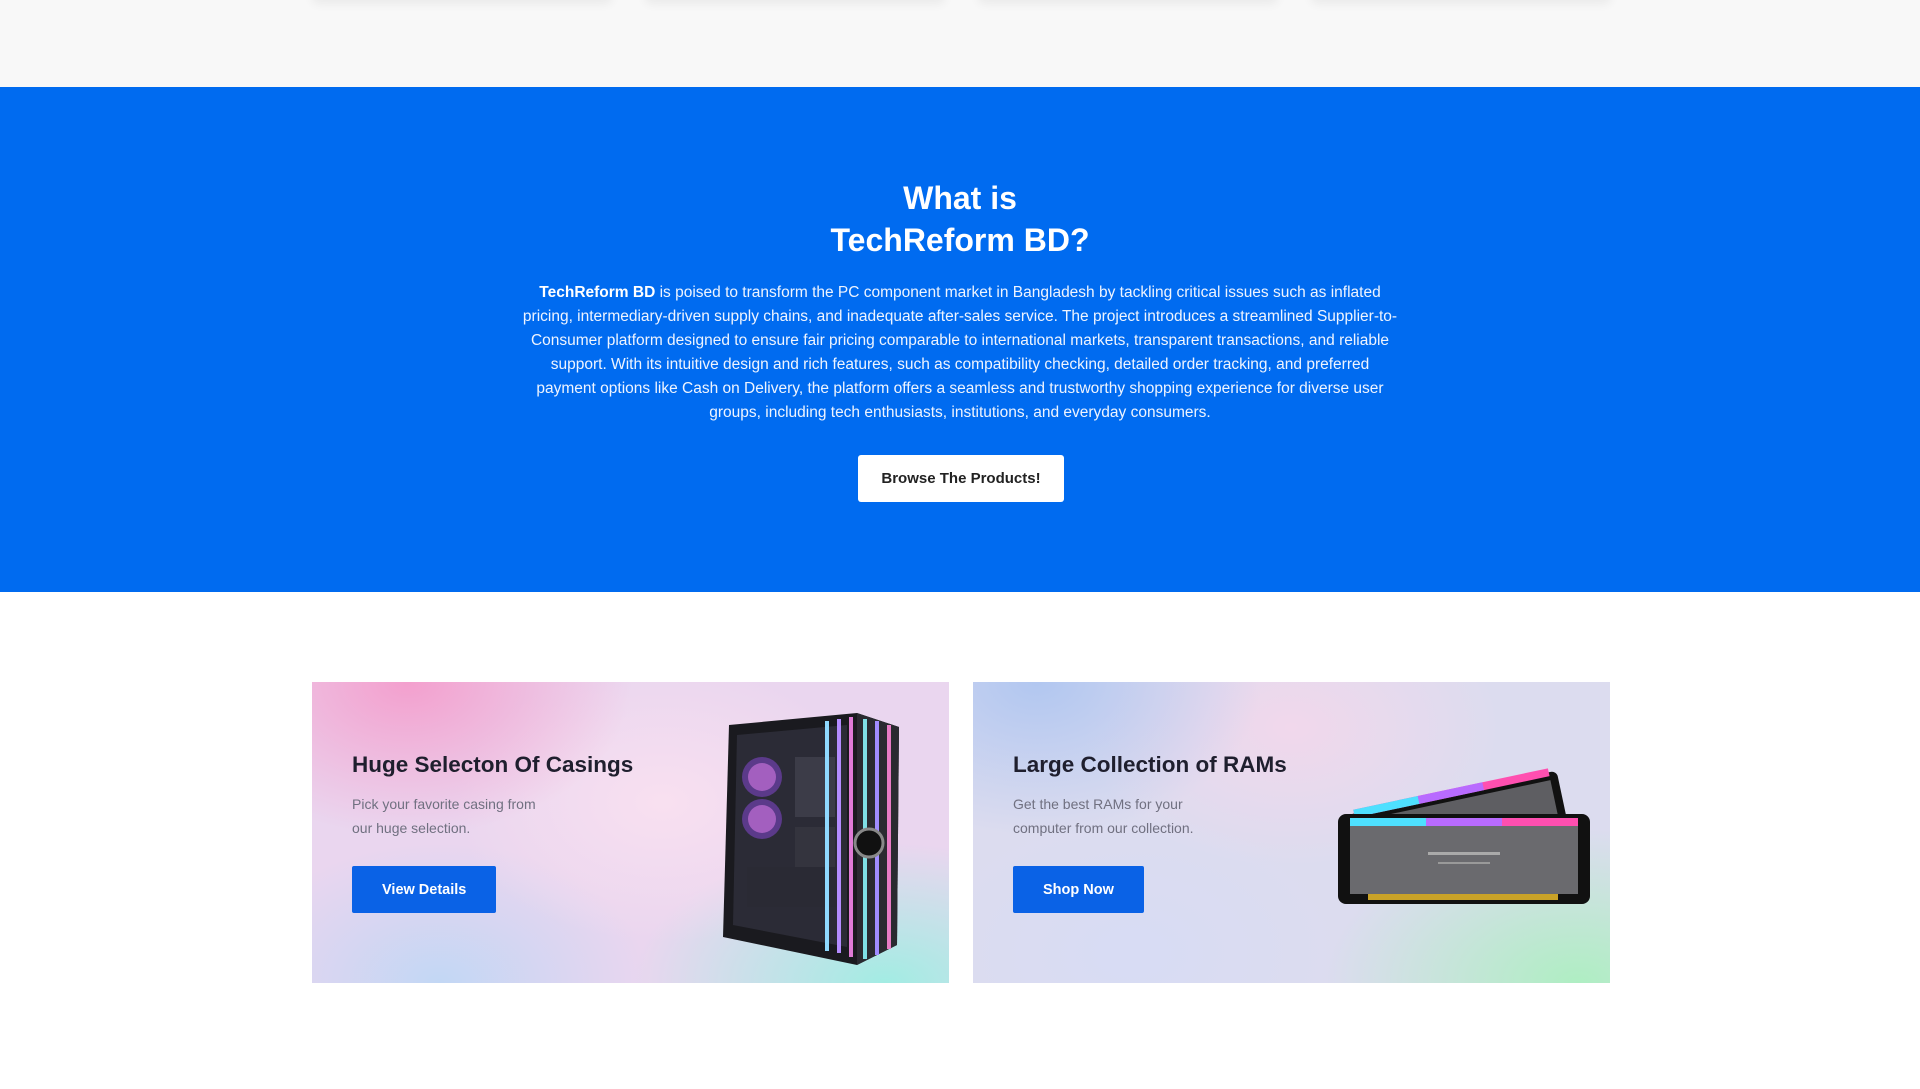 This screenshot has height=1089, width=1920. I want to click on promo-title: Huge Selecton Of Casings, so click(493, 764).